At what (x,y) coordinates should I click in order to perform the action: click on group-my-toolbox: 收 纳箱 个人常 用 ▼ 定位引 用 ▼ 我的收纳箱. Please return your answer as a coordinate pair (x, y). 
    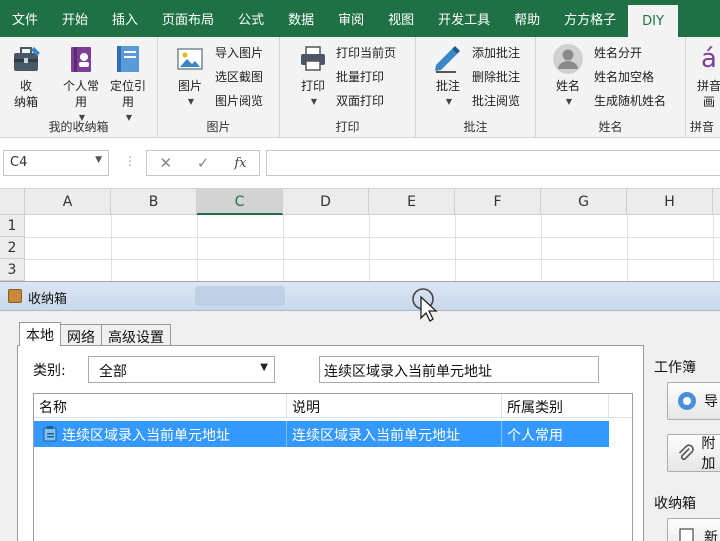
    Looking at the image, I should click on (79, 87).